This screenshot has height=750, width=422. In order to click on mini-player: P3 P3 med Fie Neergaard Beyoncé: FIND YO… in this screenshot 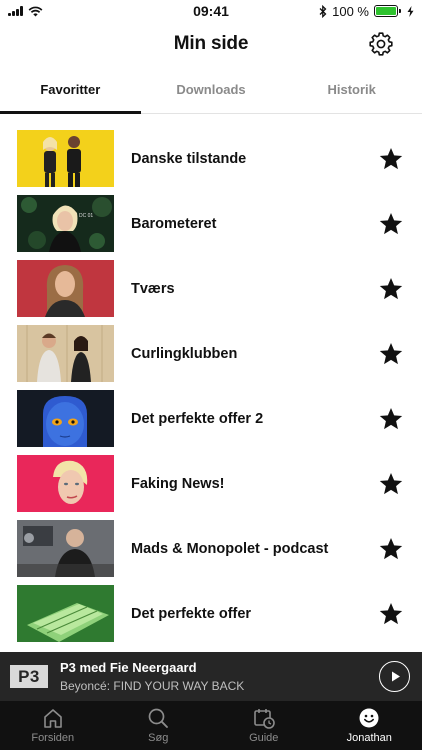, I will do `click(211, 676)`.